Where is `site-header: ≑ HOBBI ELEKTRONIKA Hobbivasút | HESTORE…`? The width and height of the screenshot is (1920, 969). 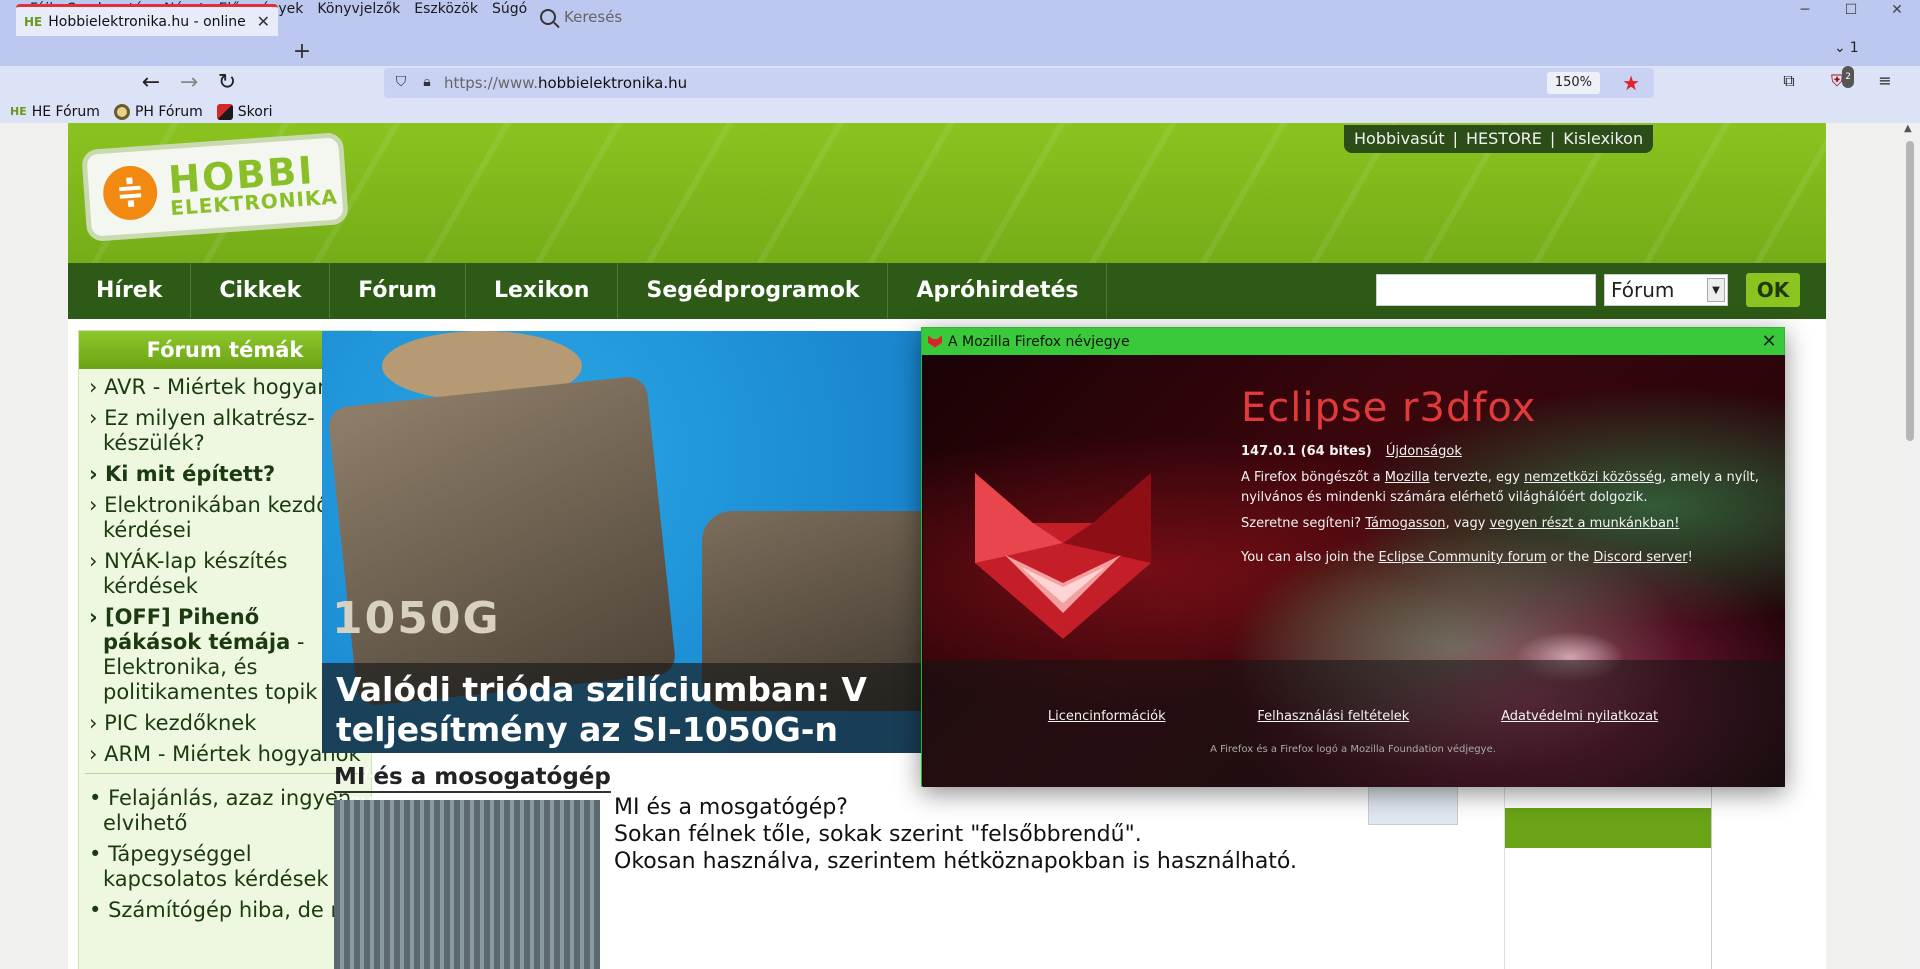 site-header: ≑ HOBBI ELEKTRONIKA Hobbivasút | HESTORE… is located at coordinates (947, 193).